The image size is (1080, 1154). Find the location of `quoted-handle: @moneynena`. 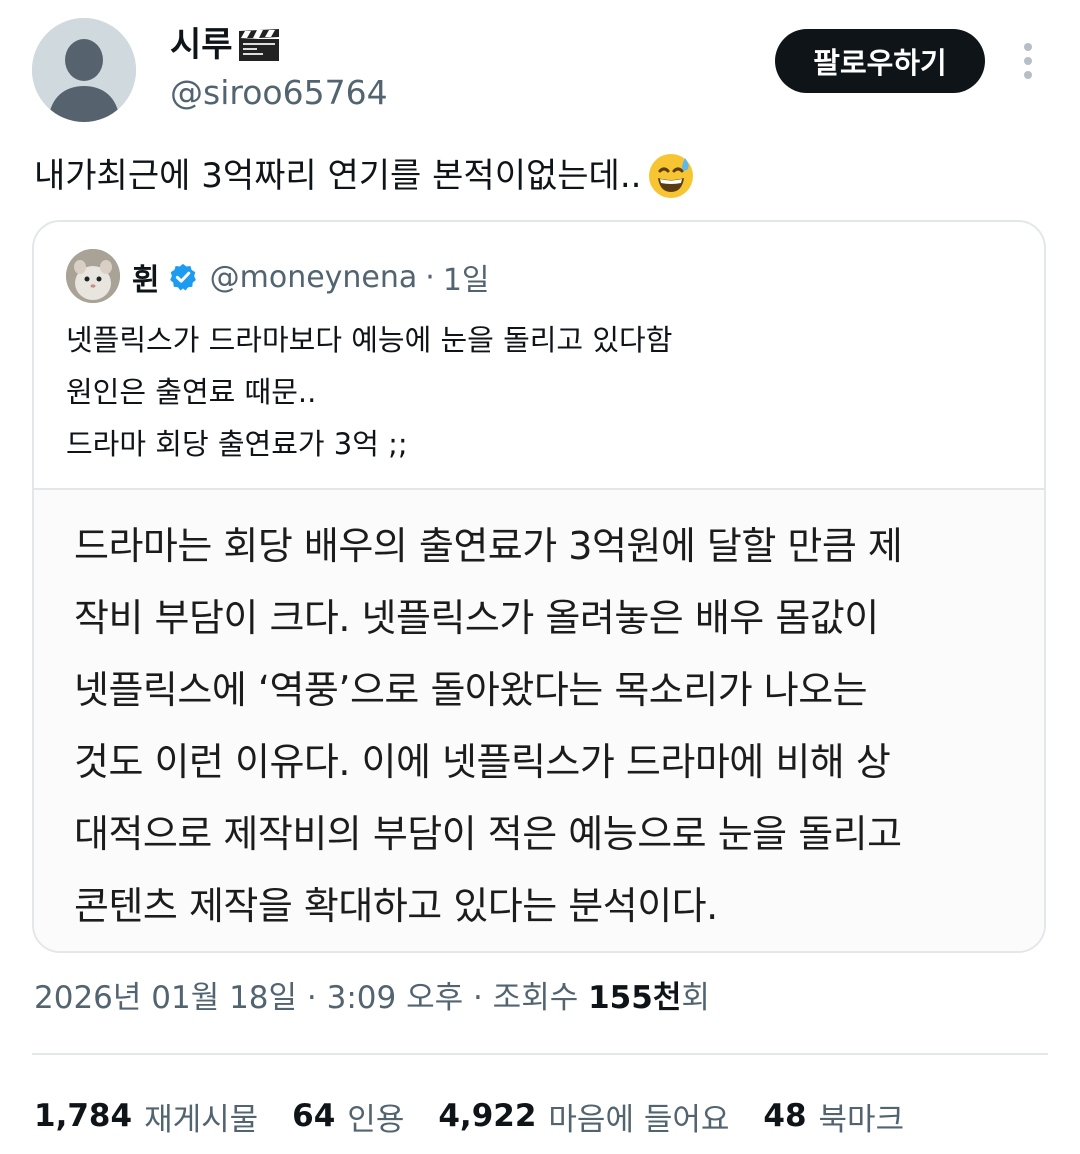

quoted-handle: @moneynena is located at coordinates (314, 277).